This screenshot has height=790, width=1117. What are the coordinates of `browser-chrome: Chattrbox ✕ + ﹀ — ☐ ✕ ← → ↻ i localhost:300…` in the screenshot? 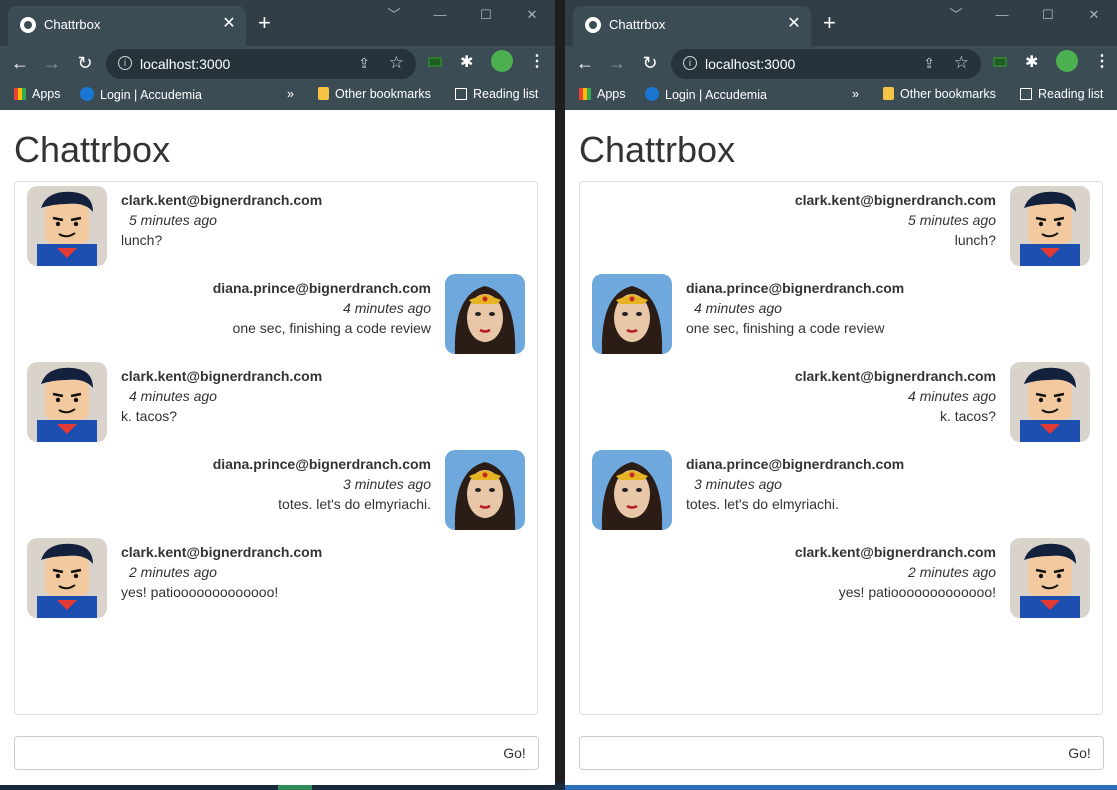 It's located at (841, 55).